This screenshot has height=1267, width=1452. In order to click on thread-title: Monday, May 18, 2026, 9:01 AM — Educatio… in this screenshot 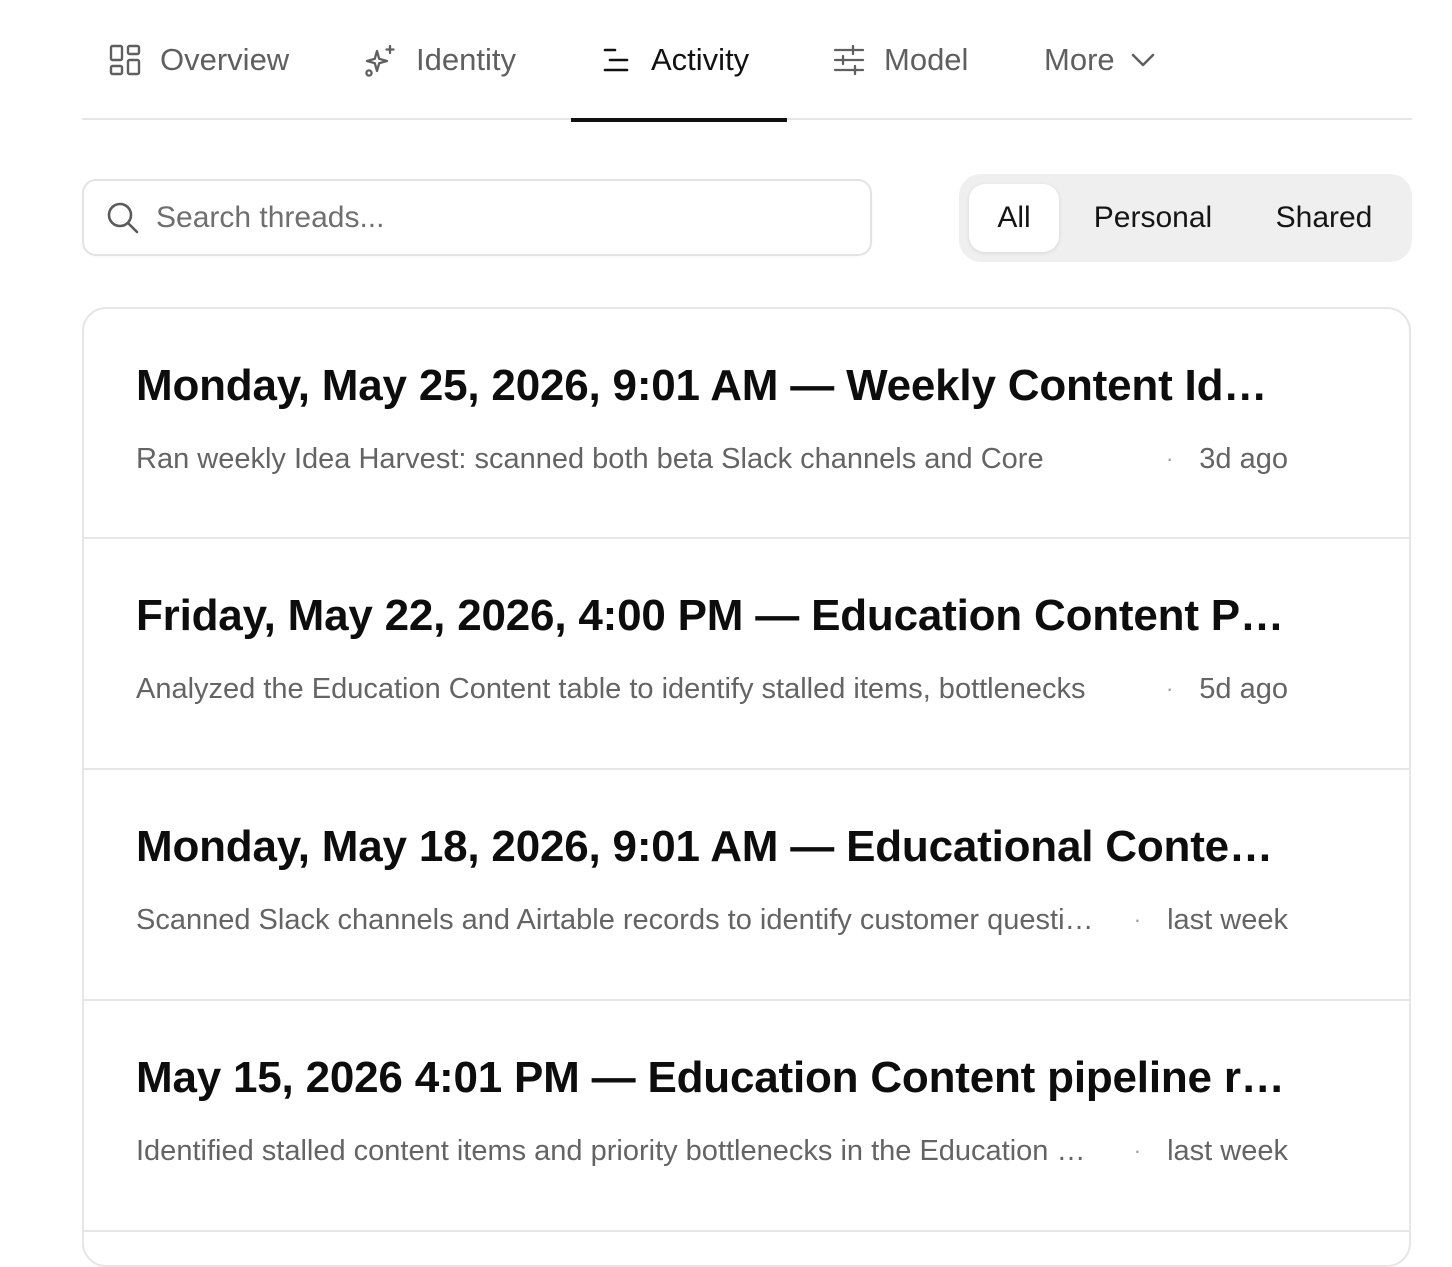, I will do `click(711, 846)`.